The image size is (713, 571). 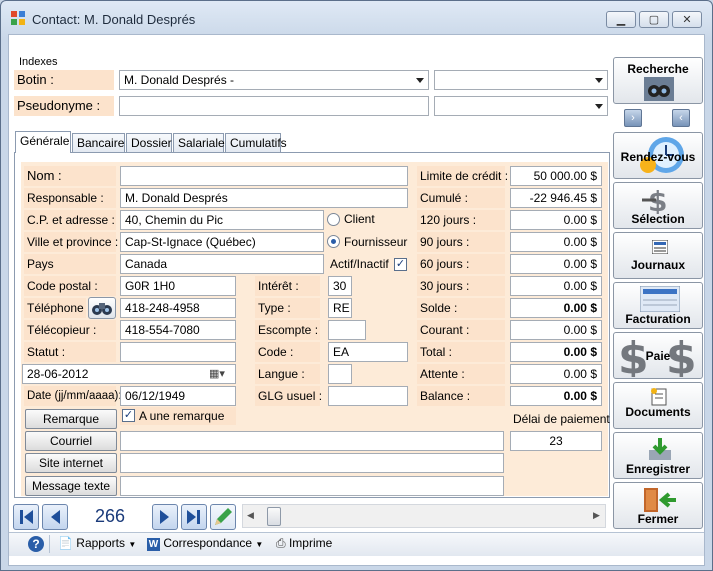 What do you see at coordinates (128, 415) in the screenshot?
I see `remarque-checkbox: ✓` at bounding box center [128, 415].